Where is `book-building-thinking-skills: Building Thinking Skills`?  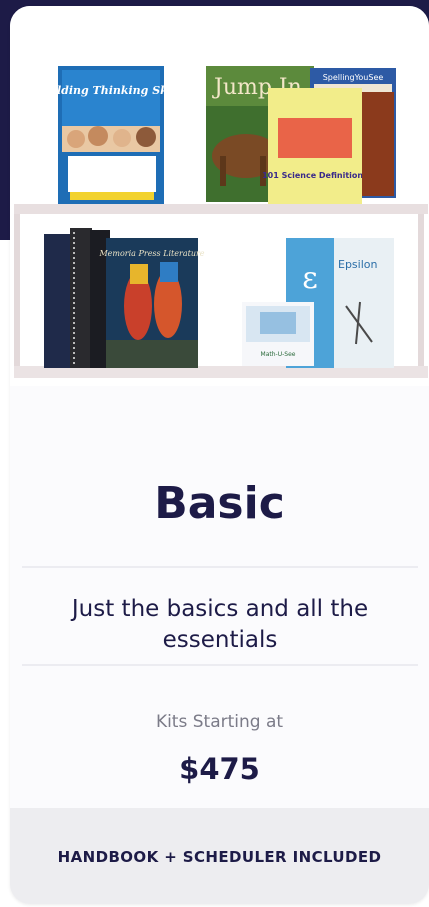 book-building-thinking-skills: Building Thinking Skills is located at coordinates (110, 135).